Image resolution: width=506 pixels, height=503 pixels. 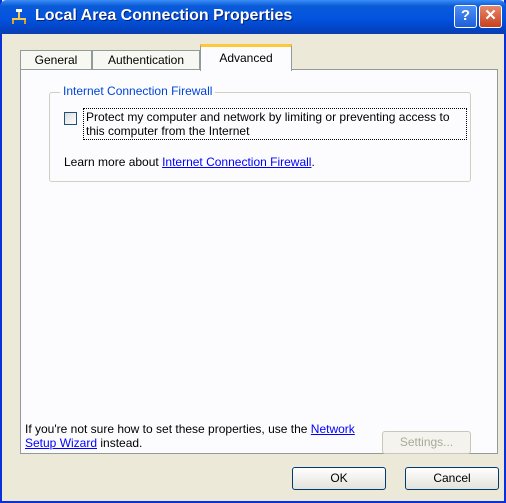 What do you see at coordinates (164, 15) in the screenshot?
I see `window-title: Local Area Connection Properties` at bounding box center [164, 15].